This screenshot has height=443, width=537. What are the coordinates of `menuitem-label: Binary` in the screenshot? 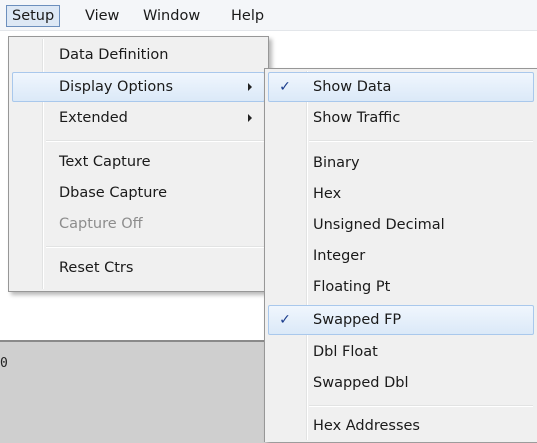 It's located at (336, 163).